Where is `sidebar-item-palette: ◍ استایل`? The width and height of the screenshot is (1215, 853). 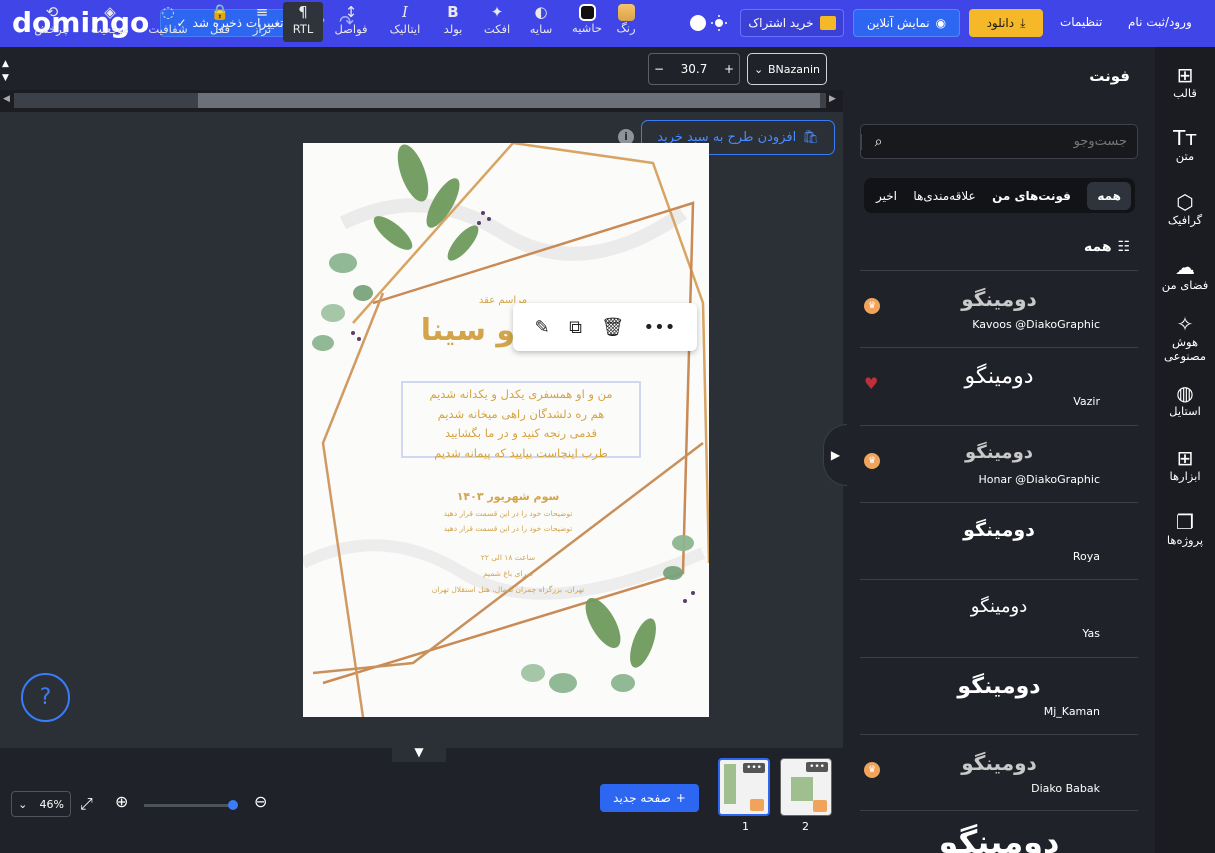
sidebar-item-palette: ◍ استایل is located at coordinates (1185, 400).